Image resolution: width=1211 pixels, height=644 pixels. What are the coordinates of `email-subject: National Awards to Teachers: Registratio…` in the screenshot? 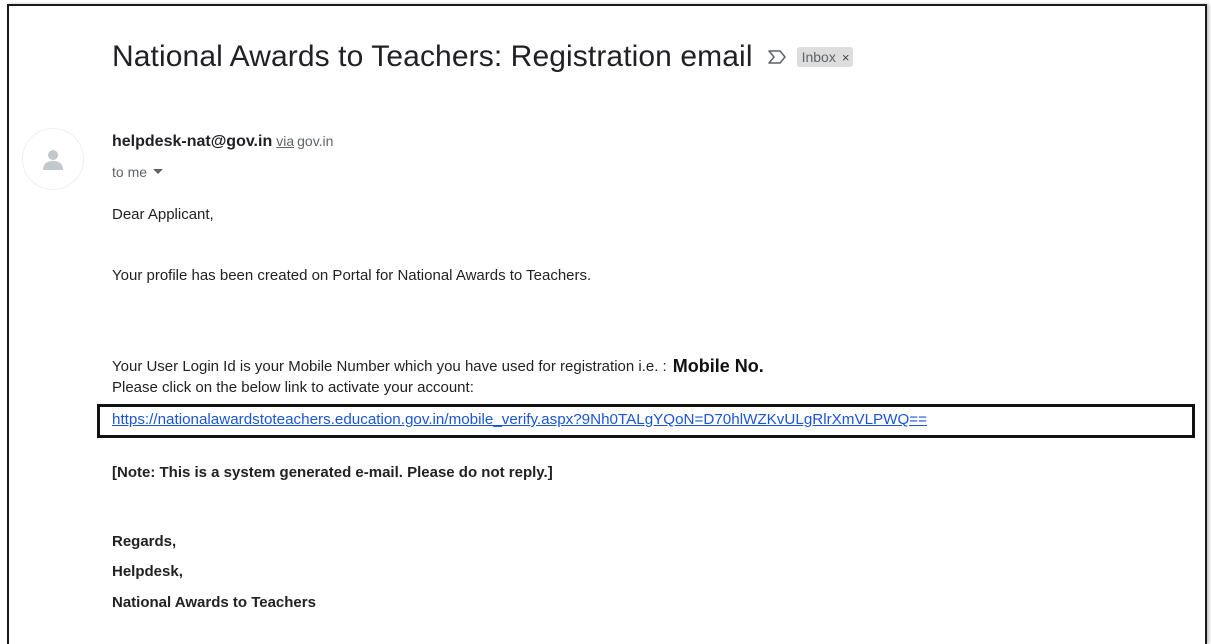 It's located at (432, 56).